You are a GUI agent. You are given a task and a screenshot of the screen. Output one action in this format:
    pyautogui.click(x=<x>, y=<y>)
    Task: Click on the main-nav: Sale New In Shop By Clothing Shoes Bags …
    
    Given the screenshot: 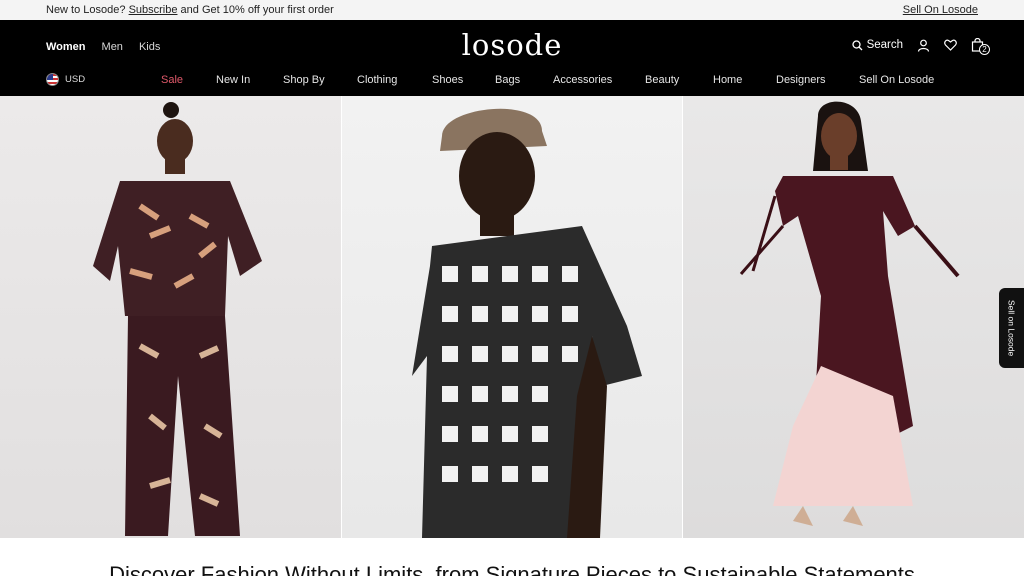 What is the action you would take?
    pyautogui.click(x=512, y=81)
    